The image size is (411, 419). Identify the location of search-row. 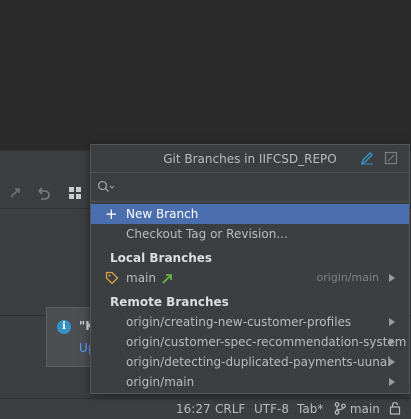
(250, 187).